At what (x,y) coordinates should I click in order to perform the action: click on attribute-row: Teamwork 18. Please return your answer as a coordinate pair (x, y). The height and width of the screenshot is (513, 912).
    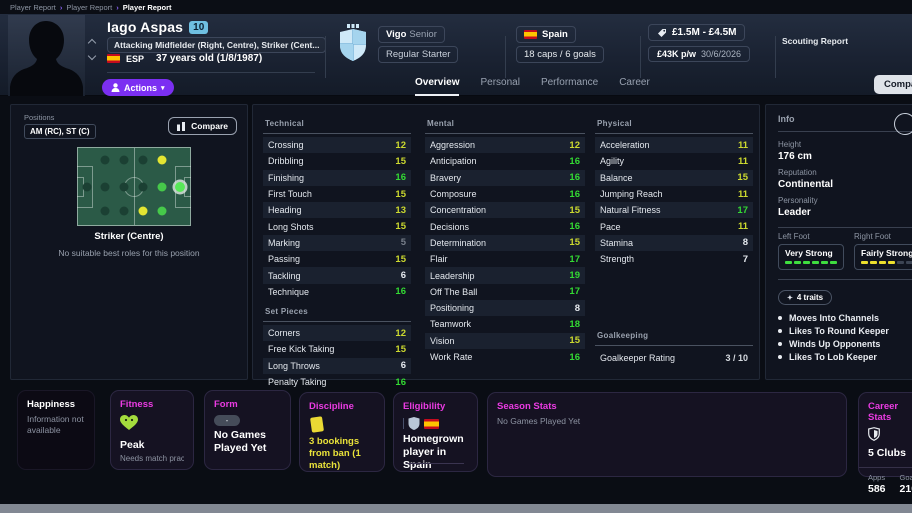
    Looking at the image, I should click on (505, 324).